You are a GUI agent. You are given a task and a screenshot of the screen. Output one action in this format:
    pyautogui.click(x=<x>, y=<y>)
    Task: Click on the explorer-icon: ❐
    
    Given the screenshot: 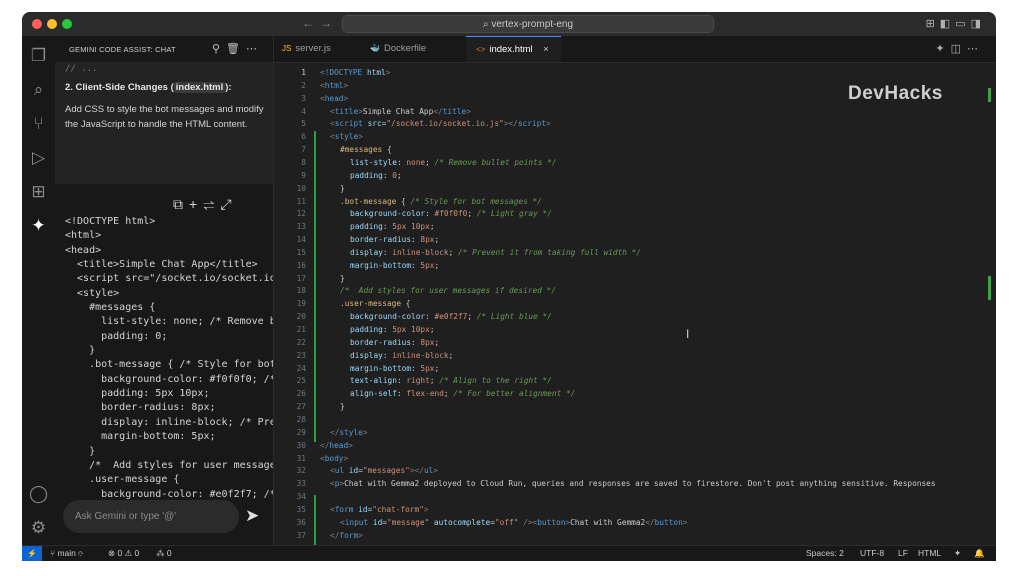 What is the action you would take?
    pyautogui.click(x=38, y=56)
    